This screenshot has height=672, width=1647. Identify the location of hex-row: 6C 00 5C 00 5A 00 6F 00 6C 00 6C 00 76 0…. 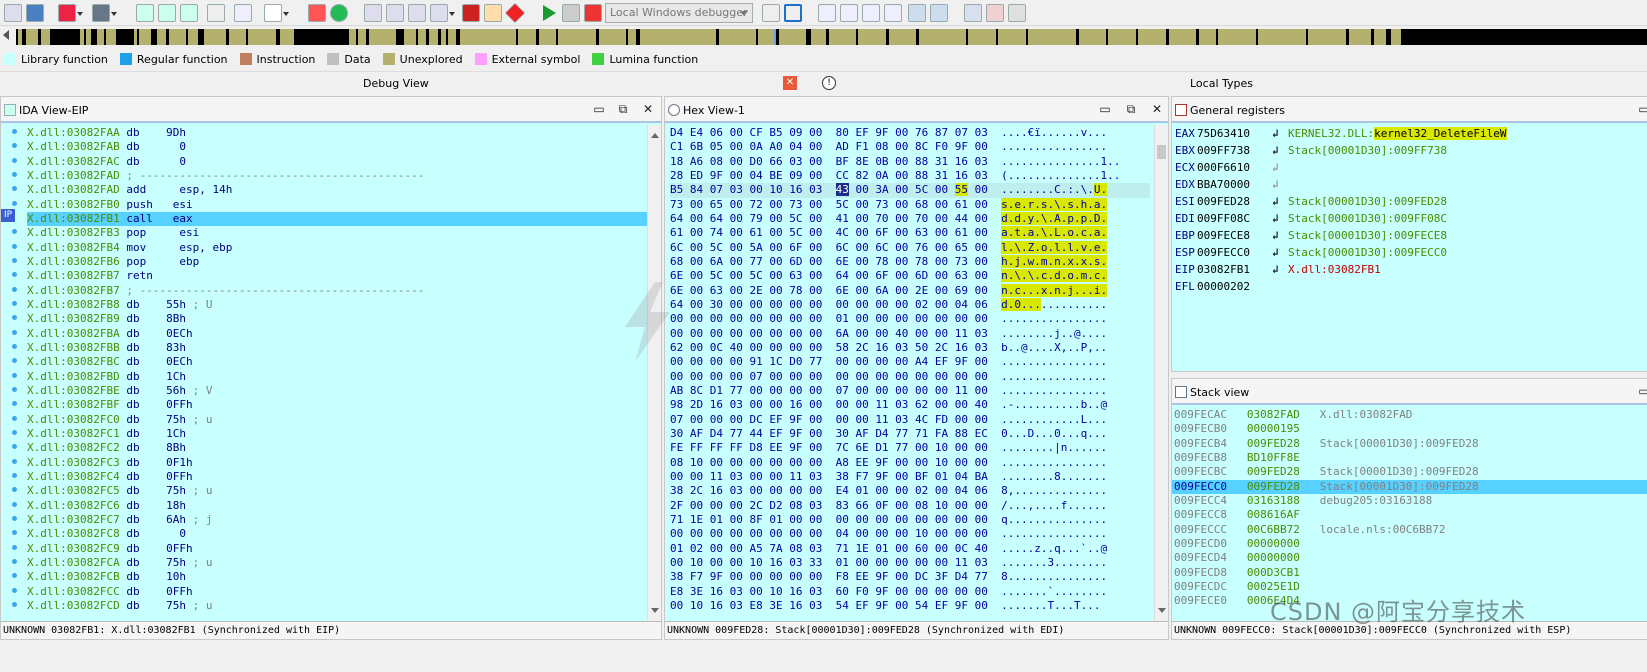
(910, 247).